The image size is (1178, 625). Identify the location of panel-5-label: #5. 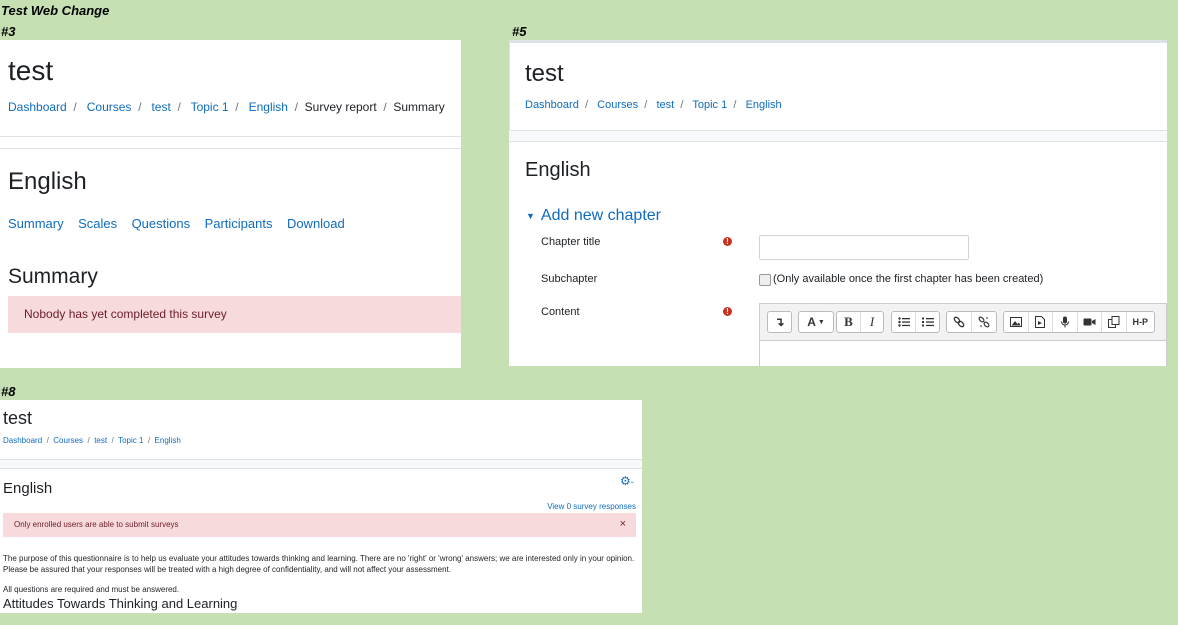
(519, 31).